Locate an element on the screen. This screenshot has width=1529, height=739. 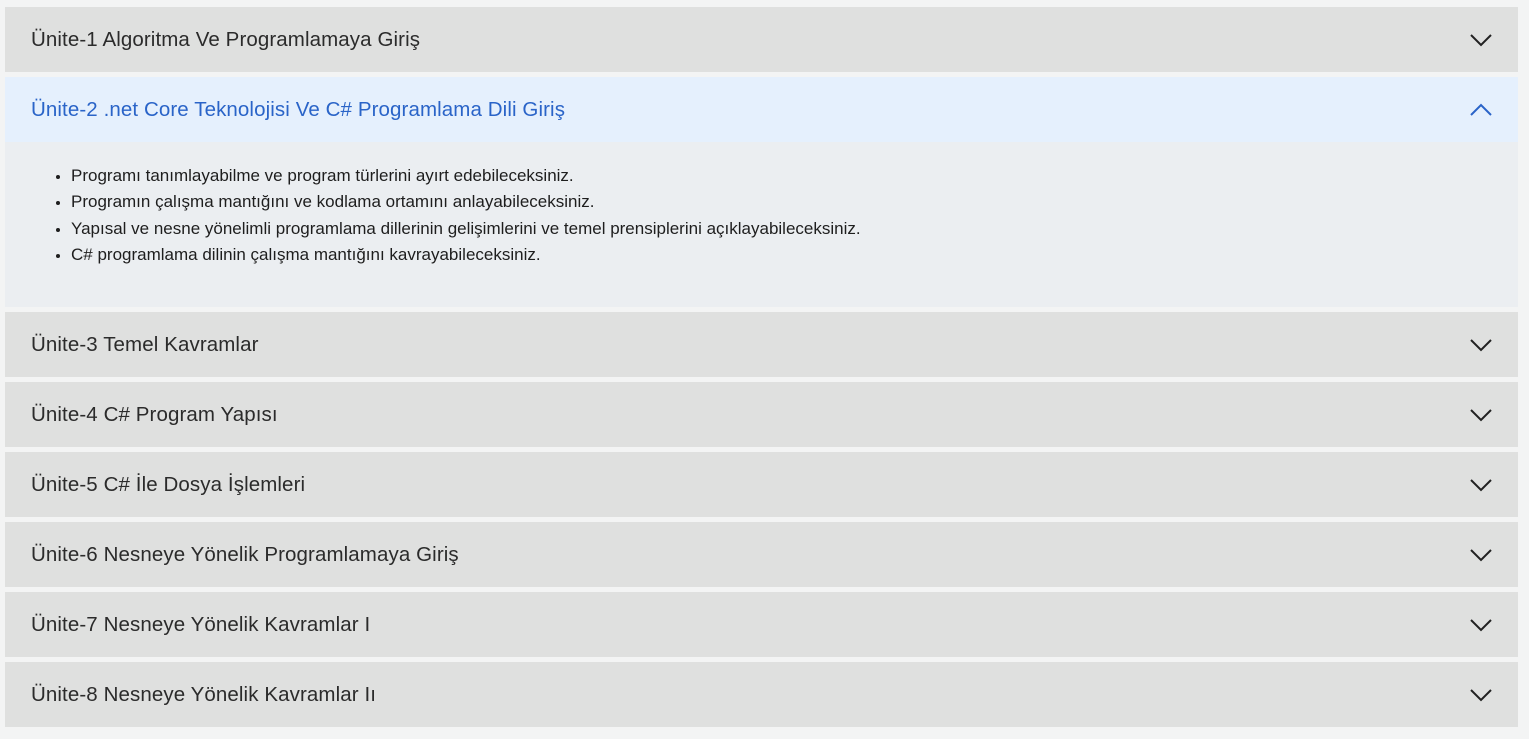
accordion-title: Ünite-4 C# Program Yapısı is located at coordinates (154, 414).